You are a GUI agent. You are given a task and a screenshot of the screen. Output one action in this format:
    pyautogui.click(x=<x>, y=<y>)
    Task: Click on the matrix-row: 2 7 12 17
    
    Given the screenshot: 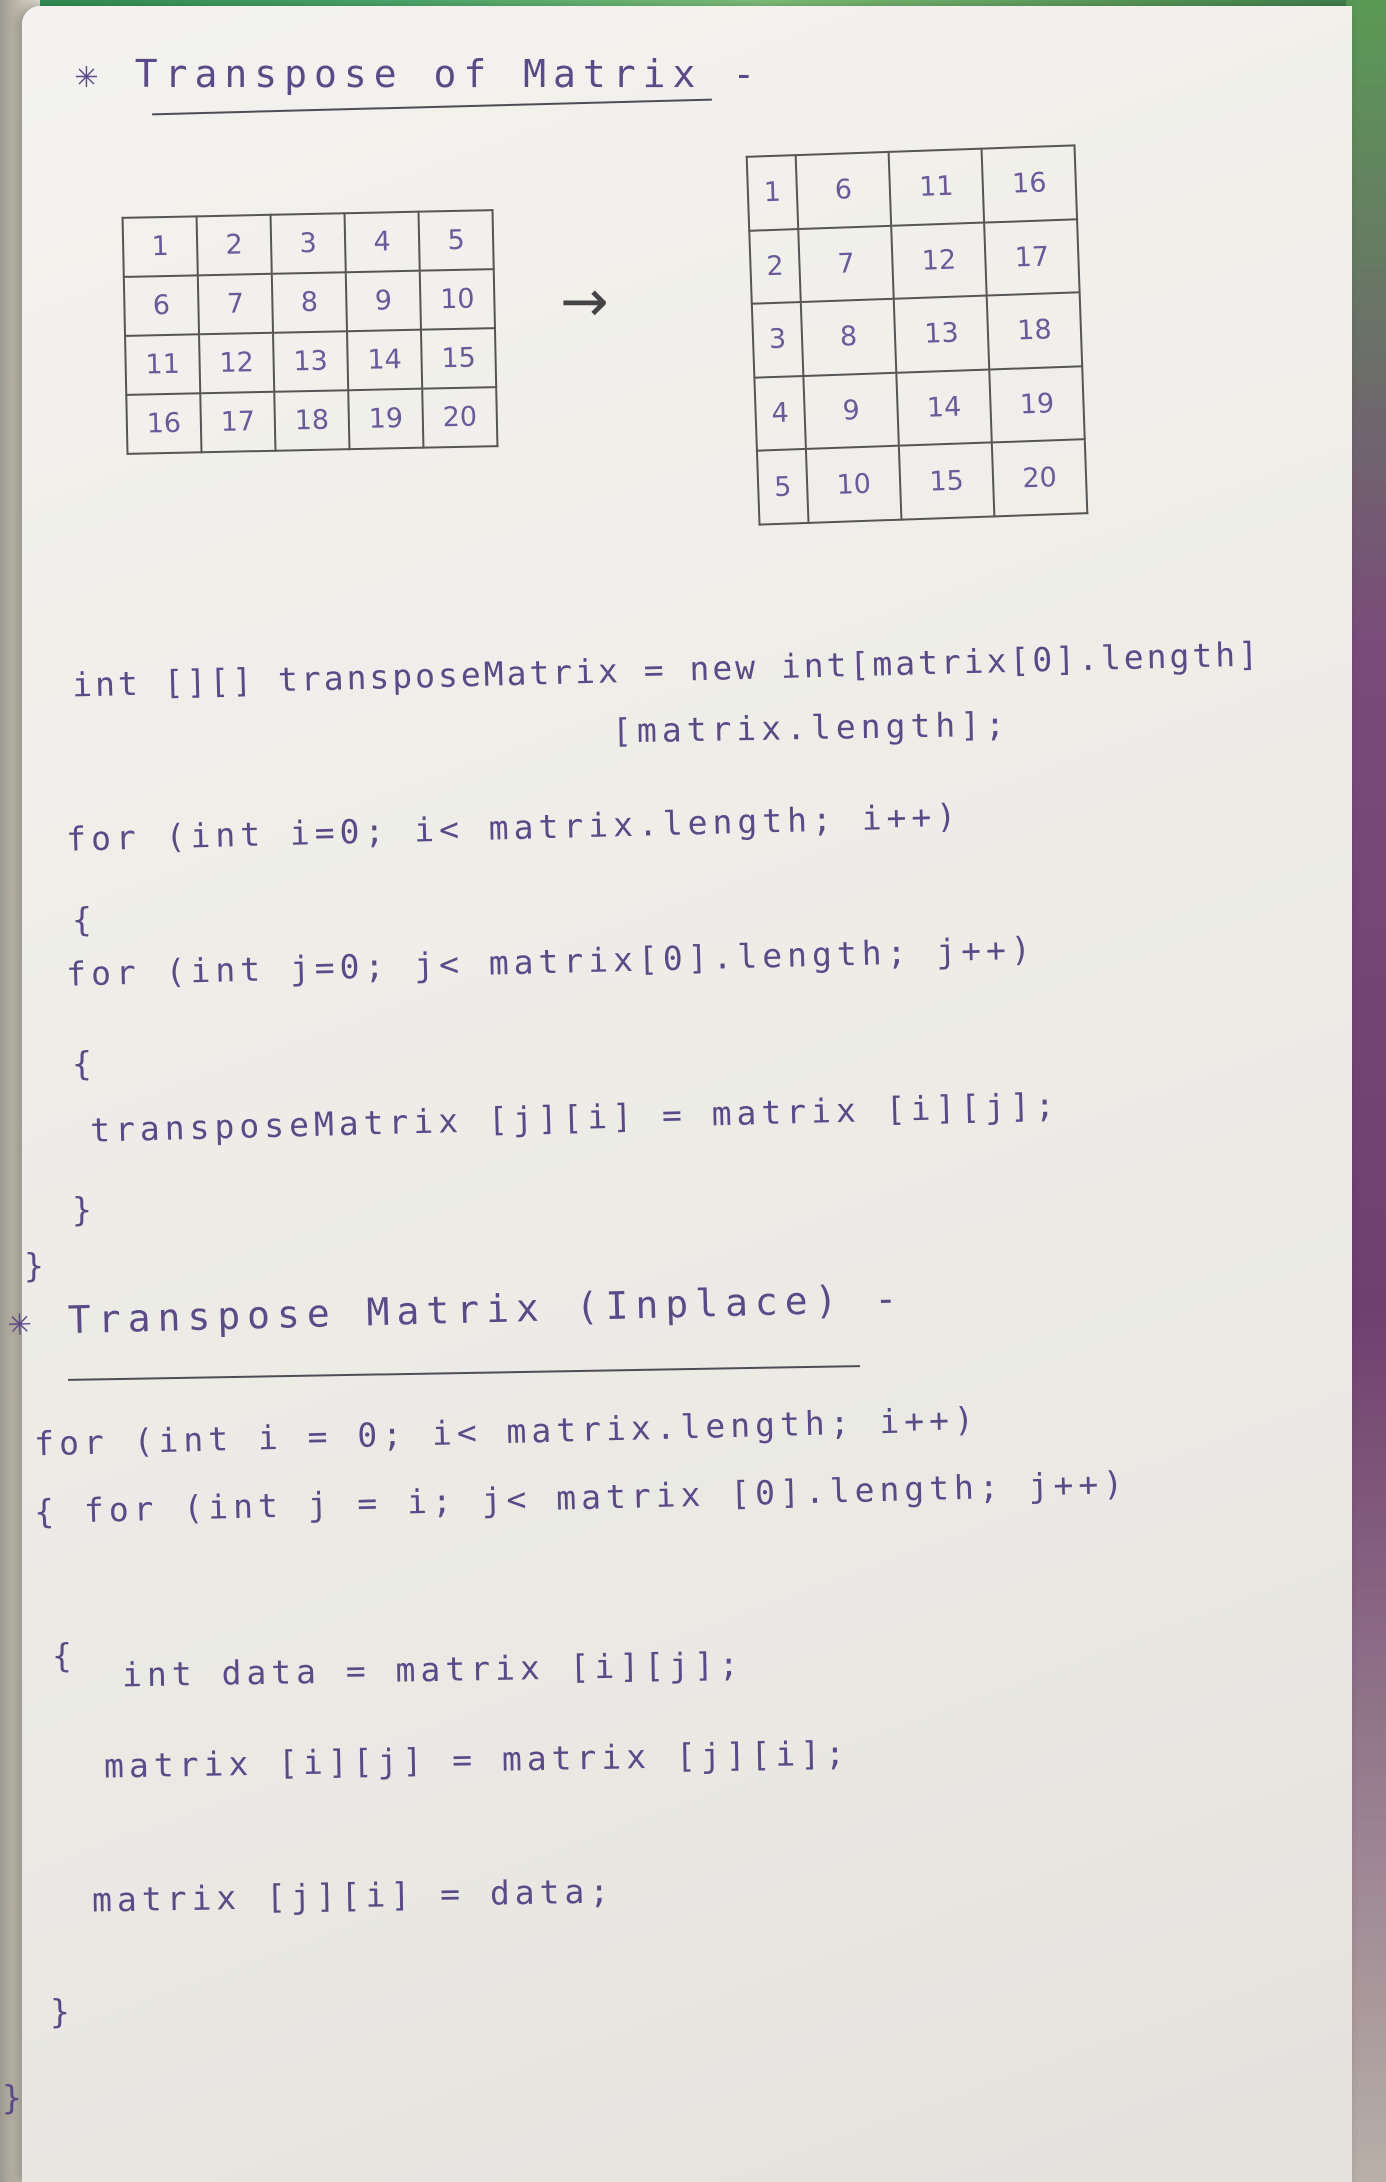 What is the action you would take?
    pyautogui.click(x=914, y=261)
    